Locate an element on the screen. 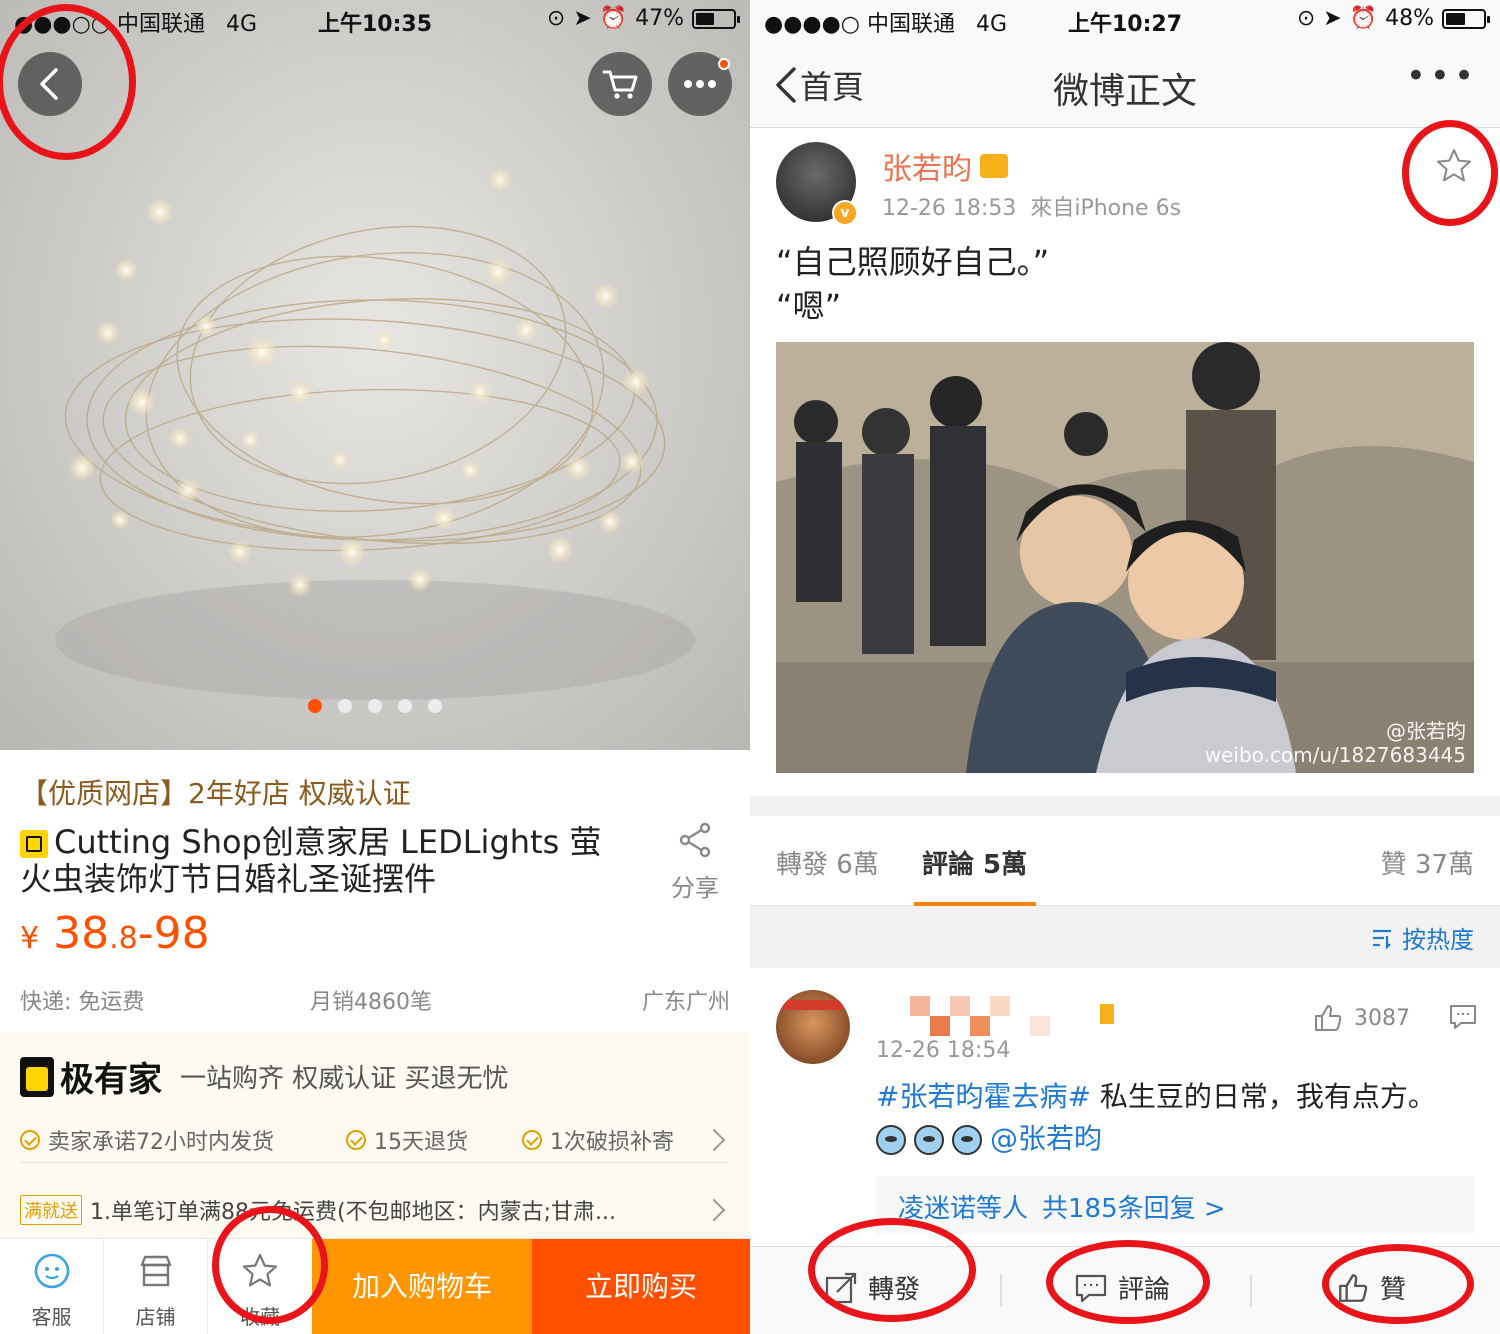 Image resolution: width=1500 pixels, height=1334 pixels. share-button: 分享 is located at coordinates (695, 861).